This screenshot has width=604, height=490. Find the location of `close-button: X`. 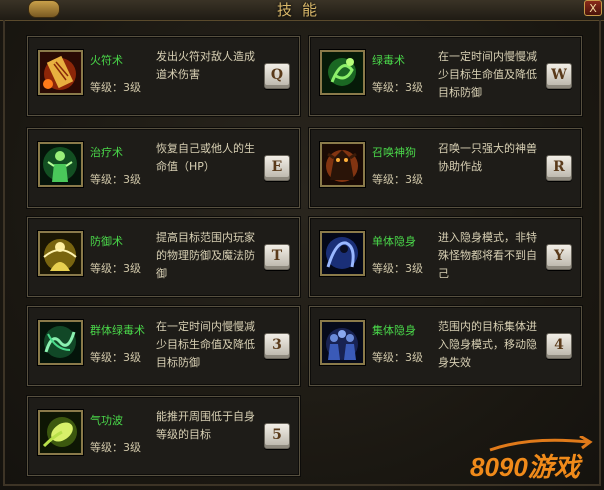

close-button: X is located at coordinates (593, 8).